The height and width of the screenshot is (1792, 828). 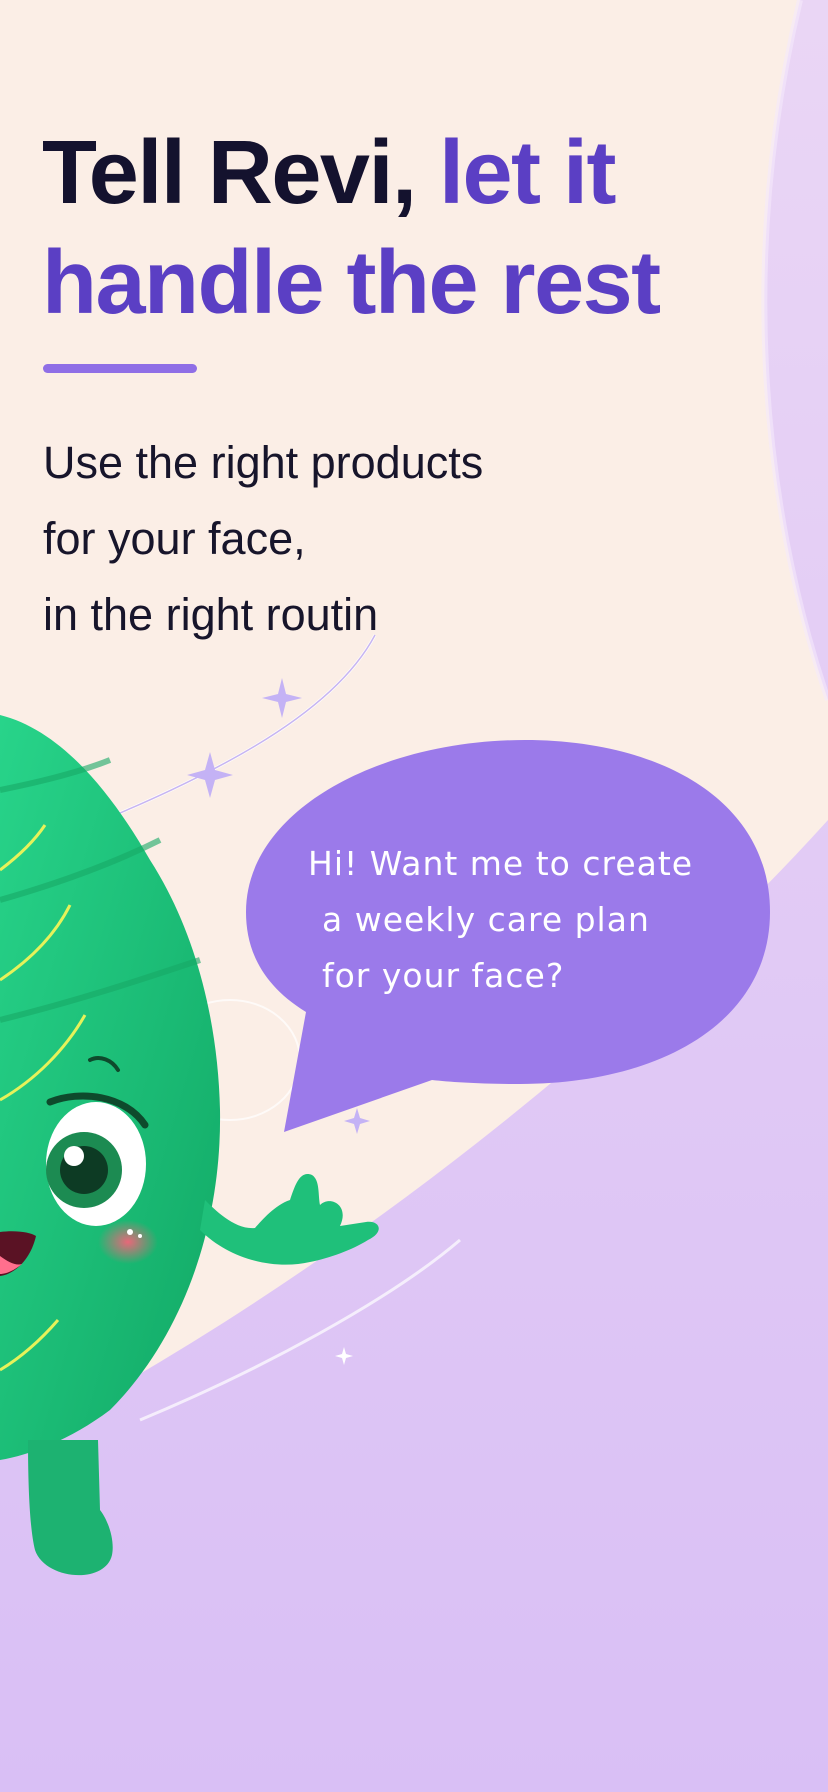 I want to click on bubble-line-2: a weekly care plan, so click(x=486, y=919).